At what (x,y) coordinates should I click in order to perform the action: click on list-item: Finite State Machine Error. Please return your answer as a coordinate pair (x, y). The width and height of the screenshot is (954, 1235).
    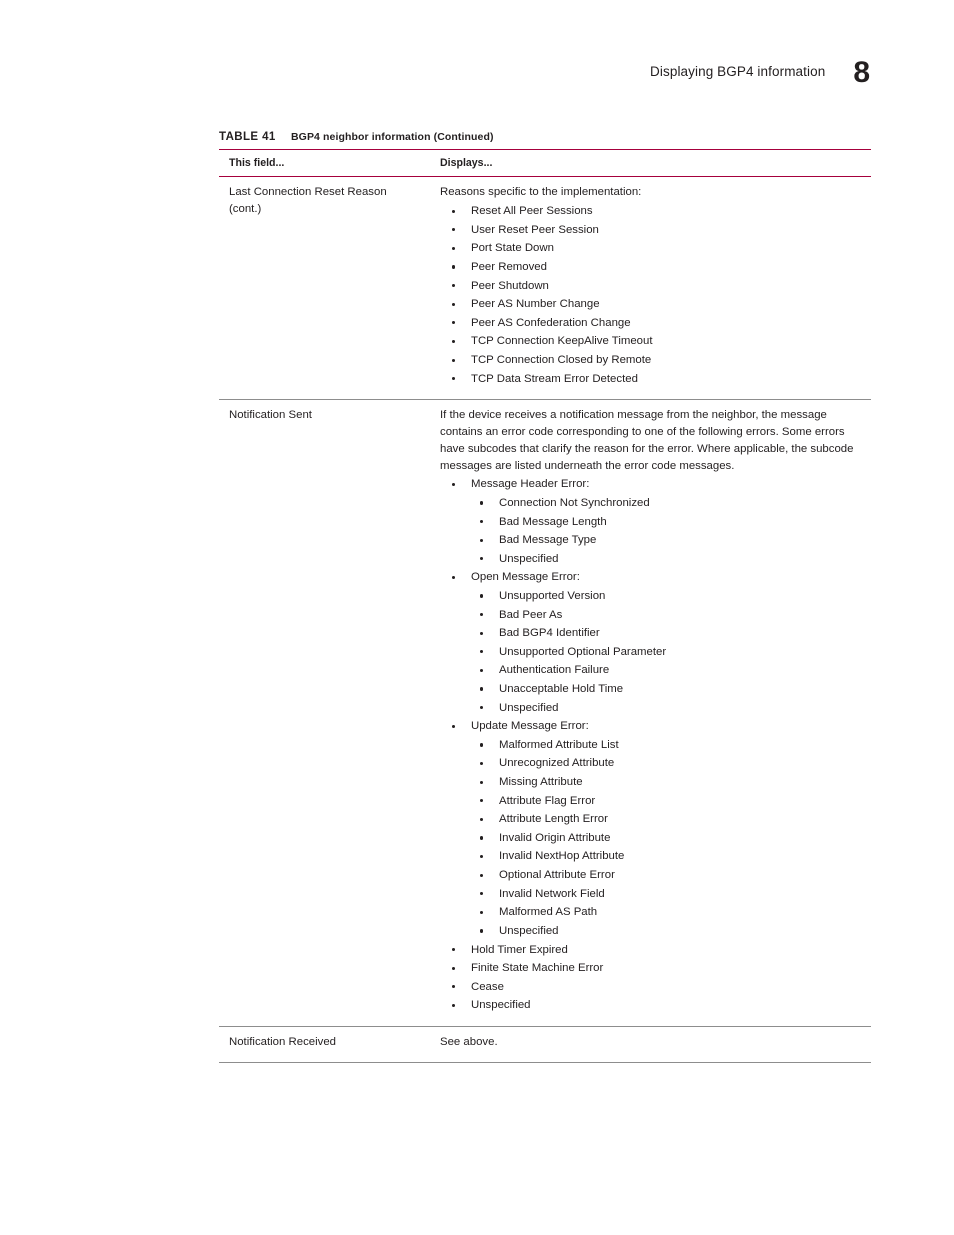
    Looking at the image, I should click on (653, 968).